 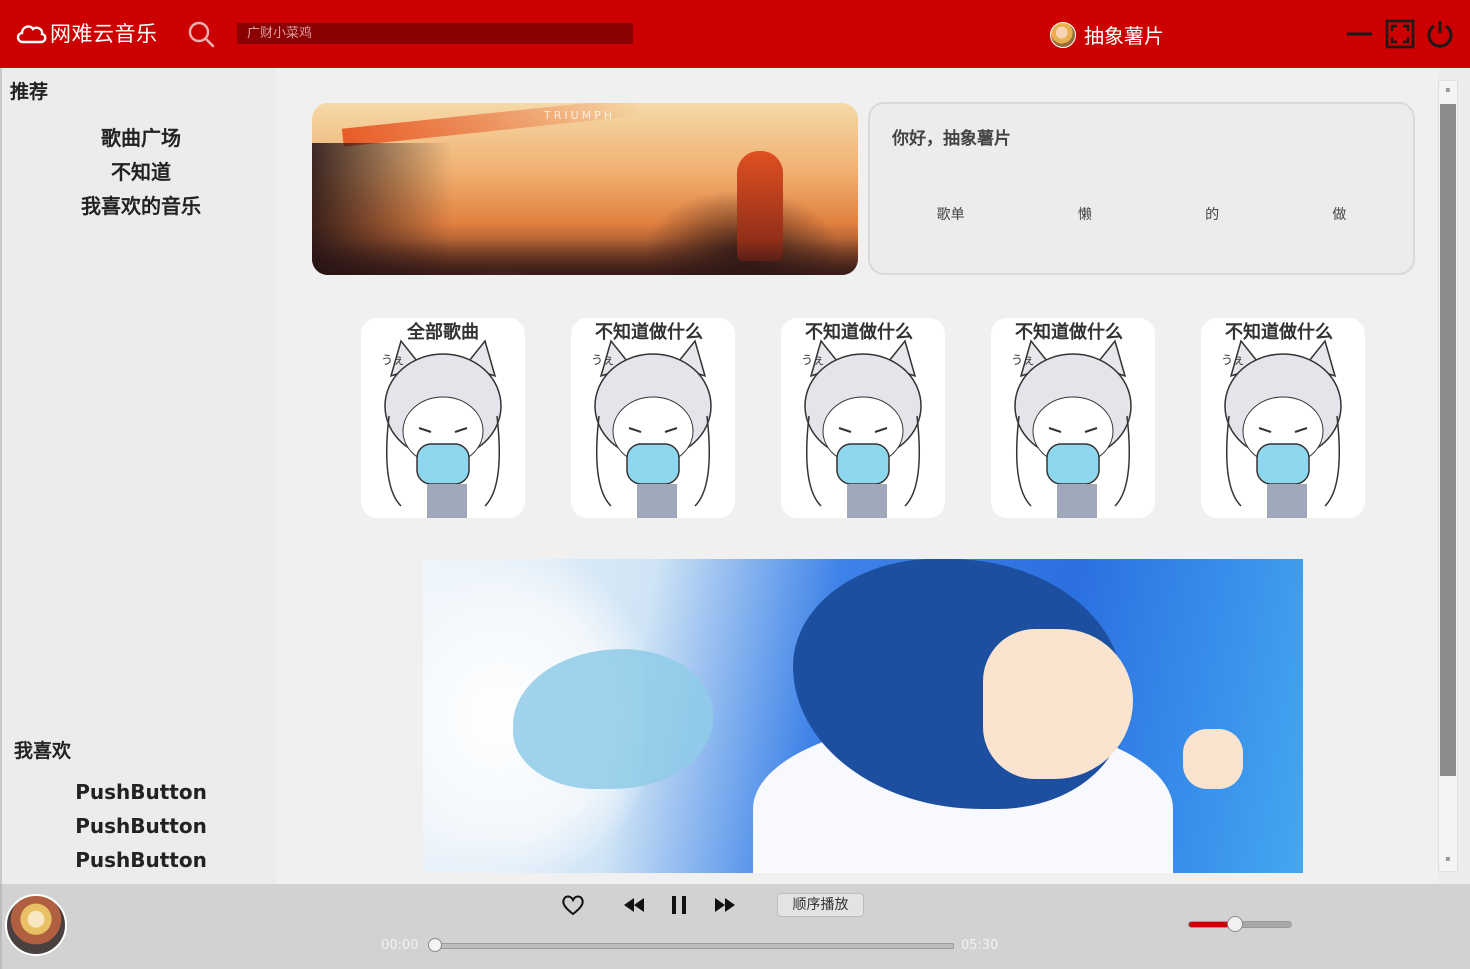 What do you see at coordinates (141, 826) in the screenshot?
I see `favorites-button-2: PushButton` at bounding box center [141, 826].